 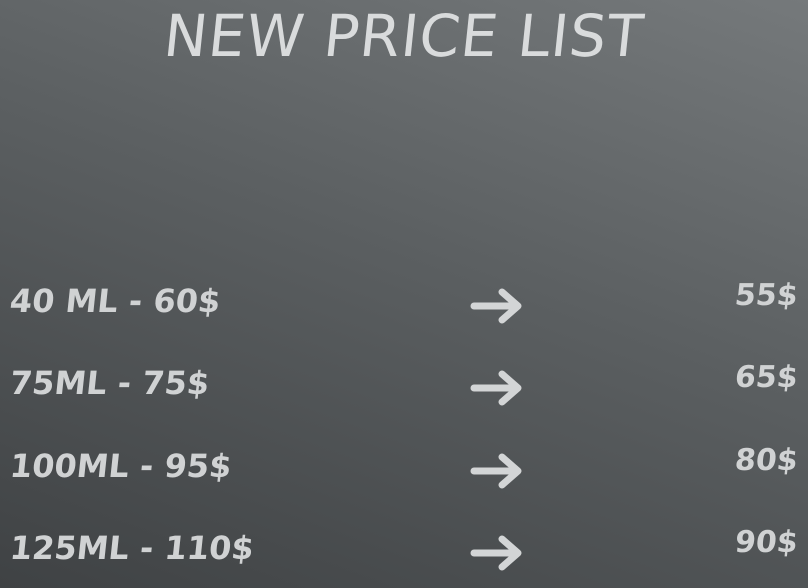 I want to click on old-price: 75ML - 75$, so click(x=110, y=383).